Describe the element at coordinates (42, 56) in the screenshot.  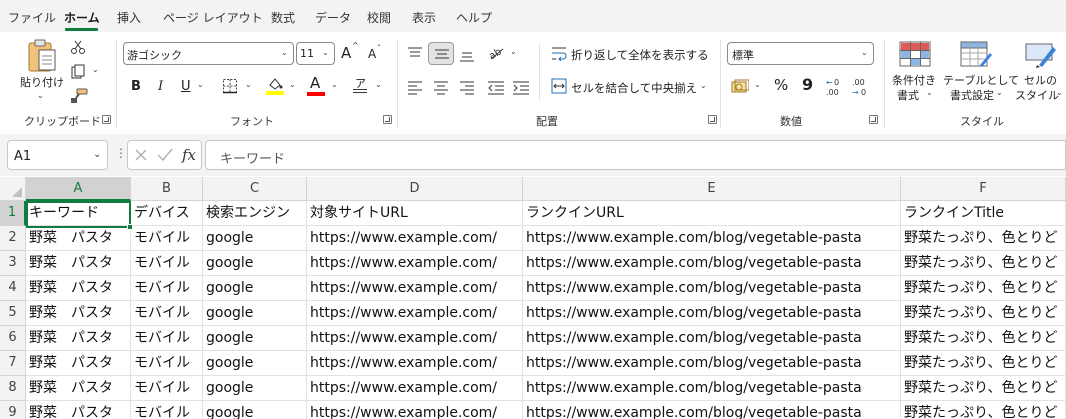
I see `paste-icon` at that location.